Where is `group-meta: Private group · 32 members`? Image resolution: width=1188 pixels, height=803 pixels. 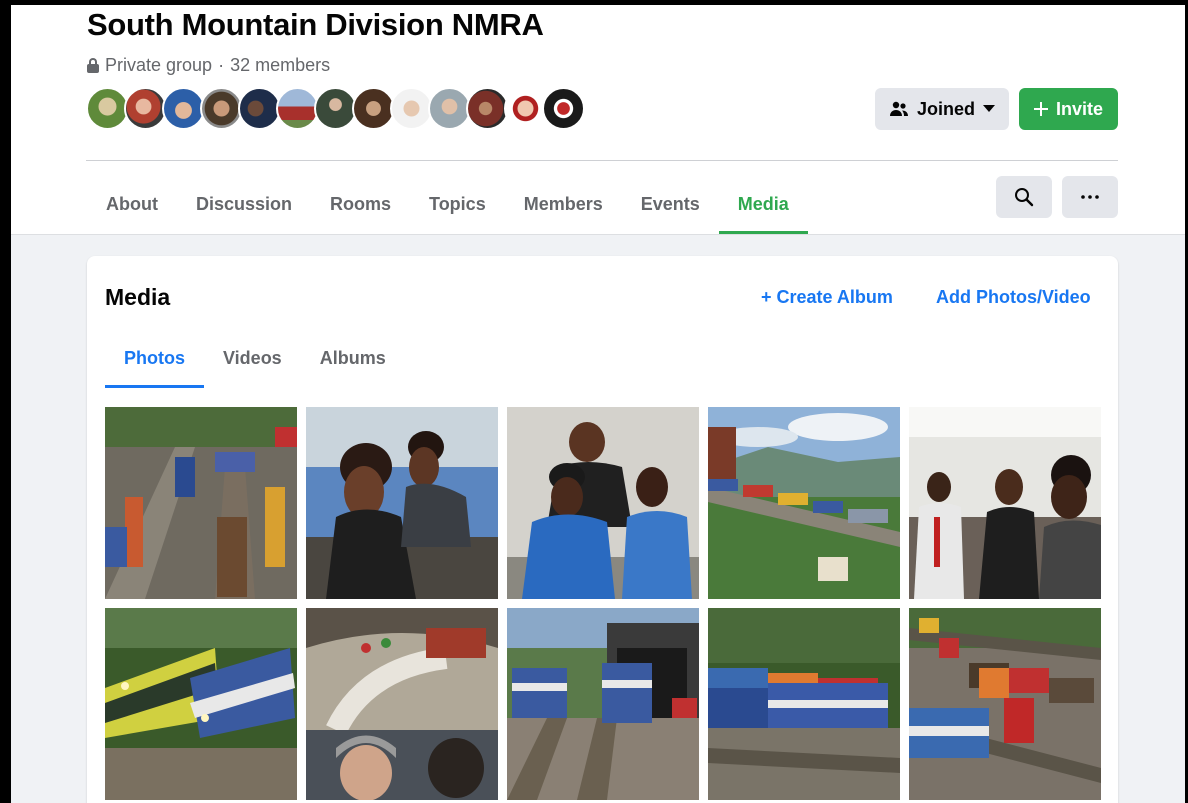
group-meta: Private group · 32 members is located at coordinates (208, 65).